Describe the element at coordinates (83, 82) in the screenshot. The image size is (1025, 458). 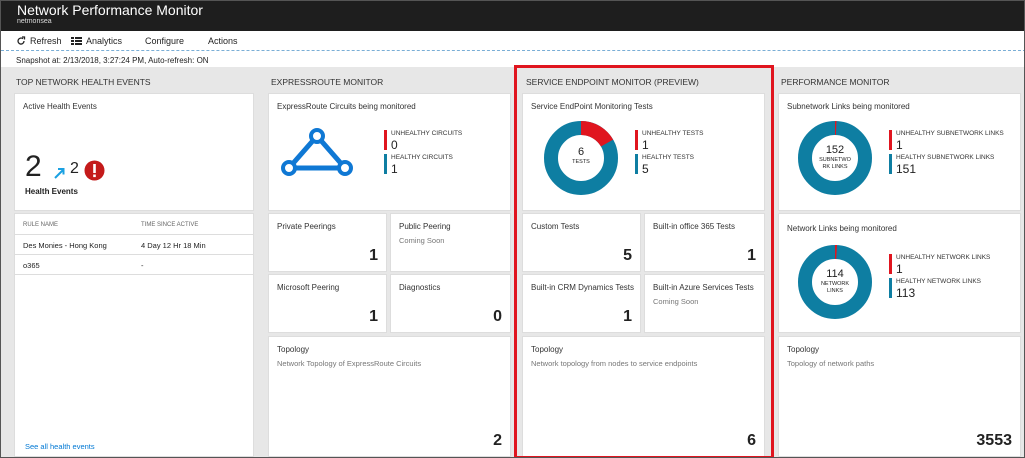
I see `health-section-title: TOP NETWORK HEALTH EVENTS` at that location.